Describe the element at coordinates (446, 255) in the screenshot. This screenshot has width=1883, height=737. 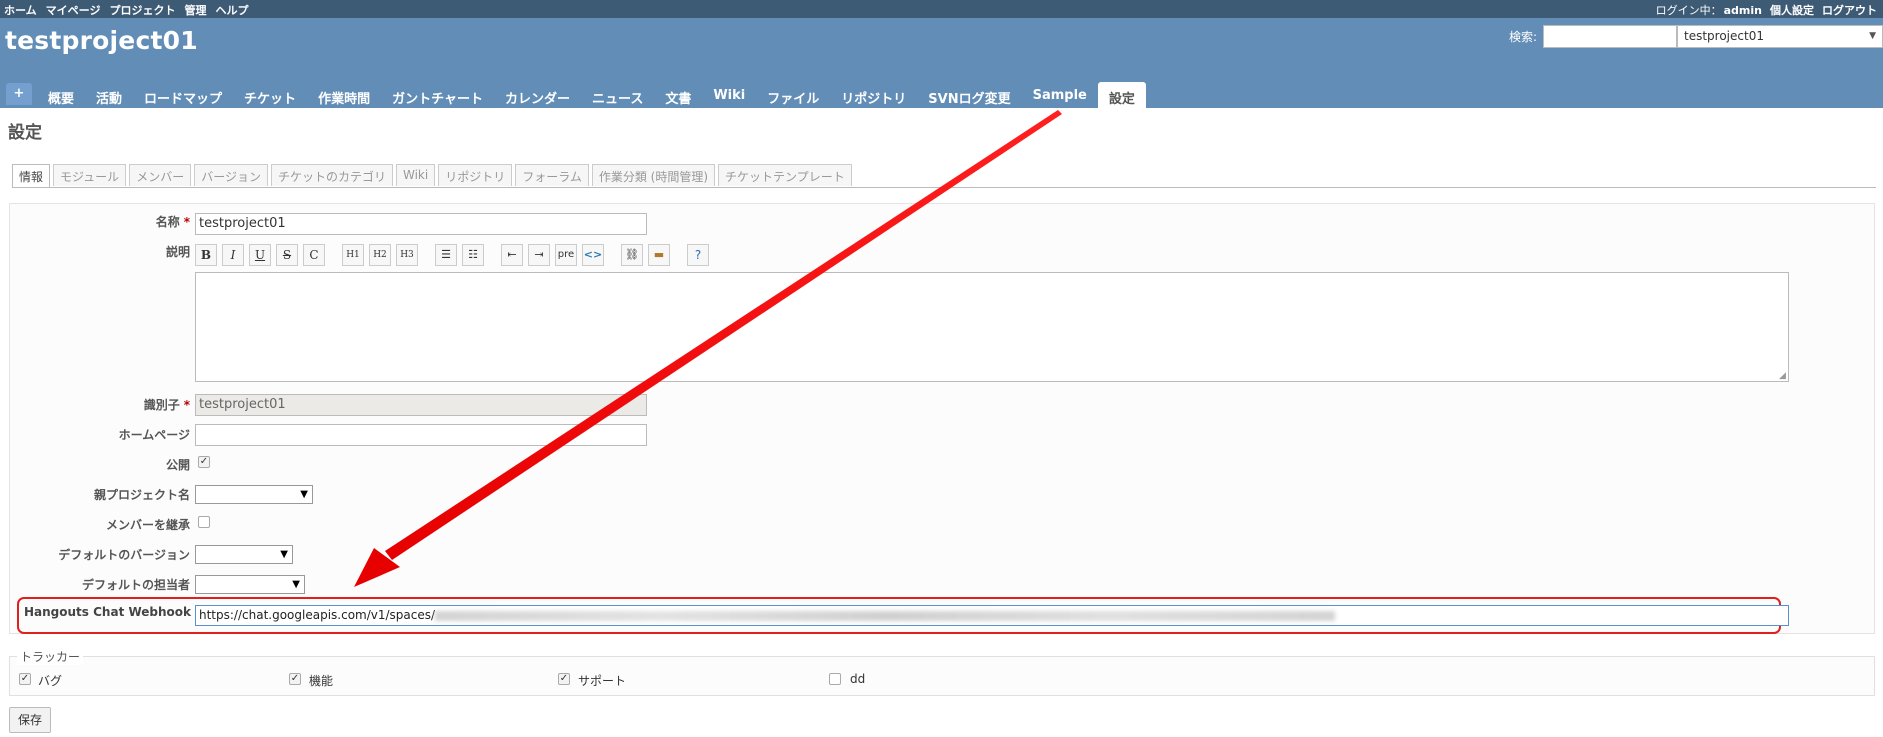
I see `unordered-list-icon: ☰` at that location.